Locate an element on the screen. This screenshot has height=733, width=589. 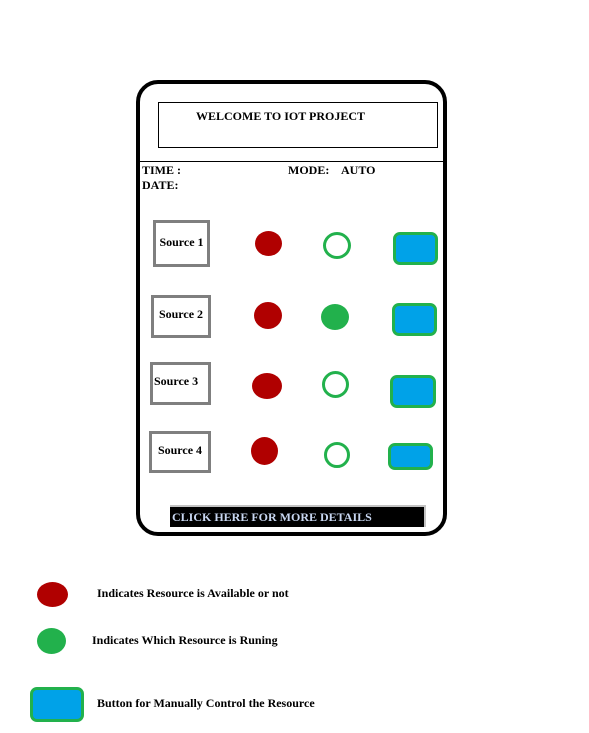
legend-button-icon is located at coordinates (57, 704).